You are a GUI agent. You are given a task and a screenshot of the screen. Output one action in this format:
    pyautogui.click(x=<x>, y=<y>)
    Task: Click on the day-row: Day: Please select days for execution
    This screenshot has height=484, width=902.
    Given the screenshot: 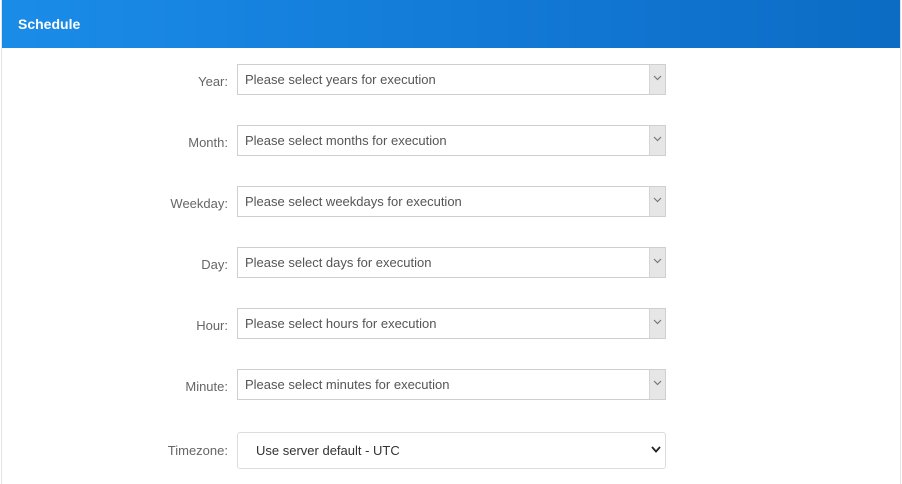 What is the action you would take?
    pyautogui.click(x=452, y=262)
    